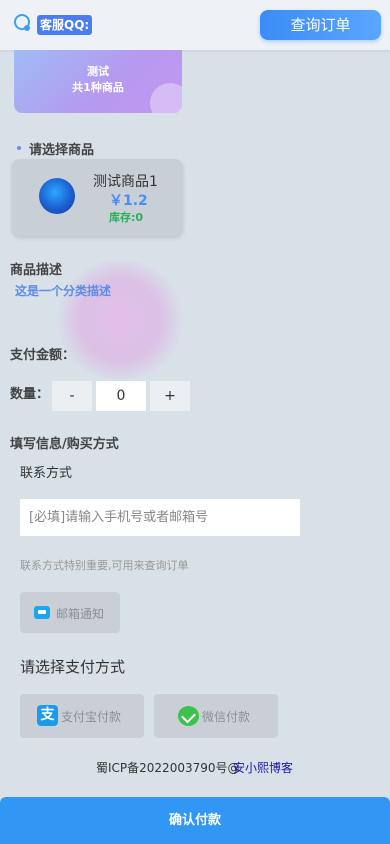 This screenshot has width=390, height=844. Describe the element at coordinates (65, 25) in the screenshot. I see `customer-service-qq: 客服QQ:` at that location.